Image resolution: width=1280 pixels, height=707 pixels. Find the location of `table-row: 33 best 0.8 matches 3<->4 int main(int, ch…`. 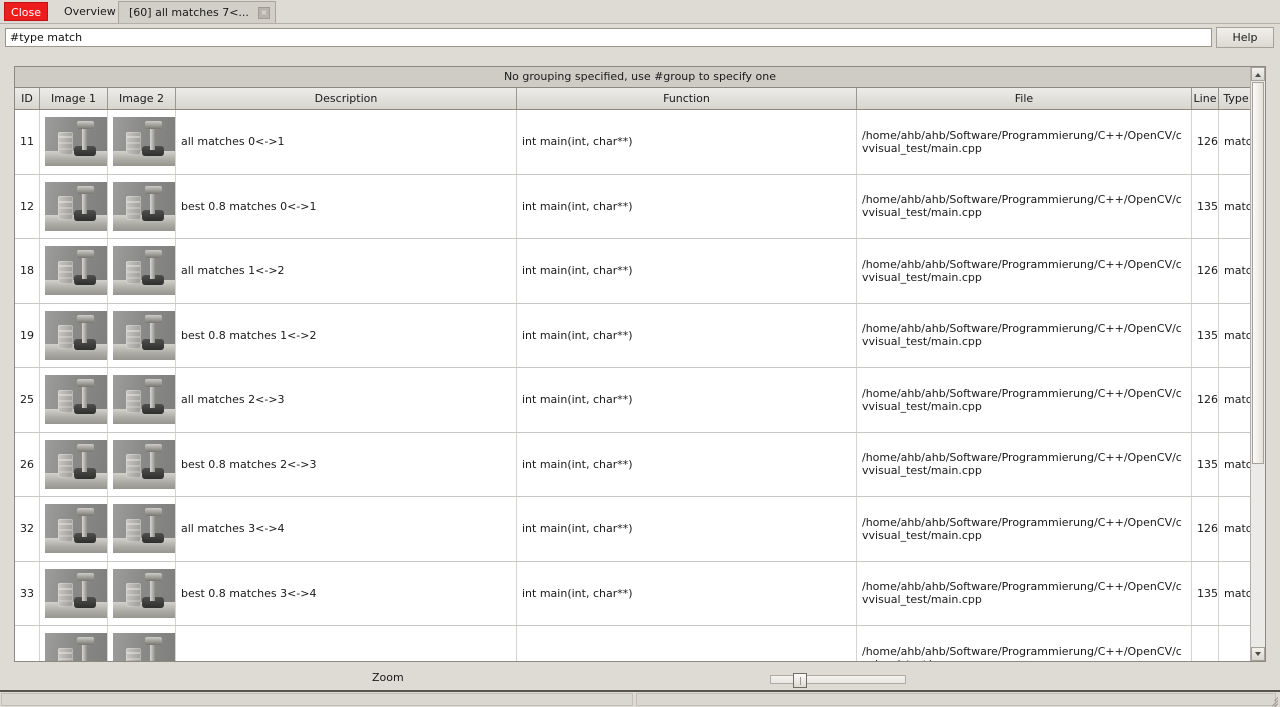

table-row: 33 best 0.8 matches 3<->4 int main(int, ch… is located at coordinates (634, 593).